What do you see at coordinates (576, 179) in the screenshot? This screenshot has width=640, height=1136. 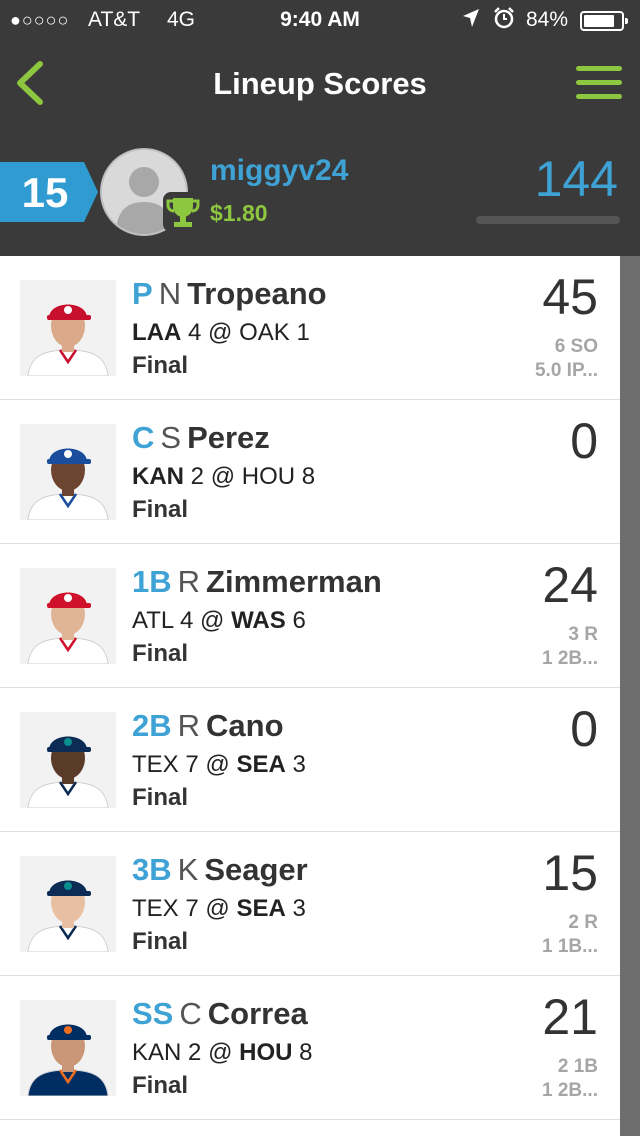 I see `total-score: 144` at bounding box center [576, 179].